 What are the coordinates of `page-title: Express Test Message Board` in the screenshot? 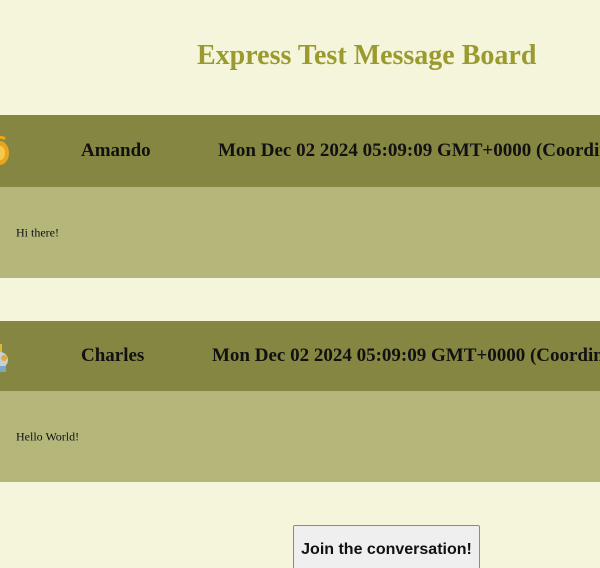 It's located at (367, 55).